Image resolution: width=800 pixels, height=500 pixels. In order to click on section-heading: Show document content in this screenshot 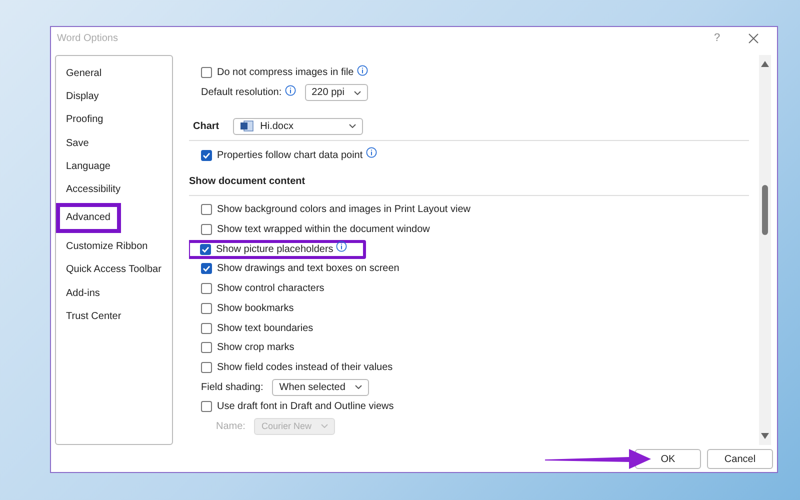, I will do `click(247, 181)`.